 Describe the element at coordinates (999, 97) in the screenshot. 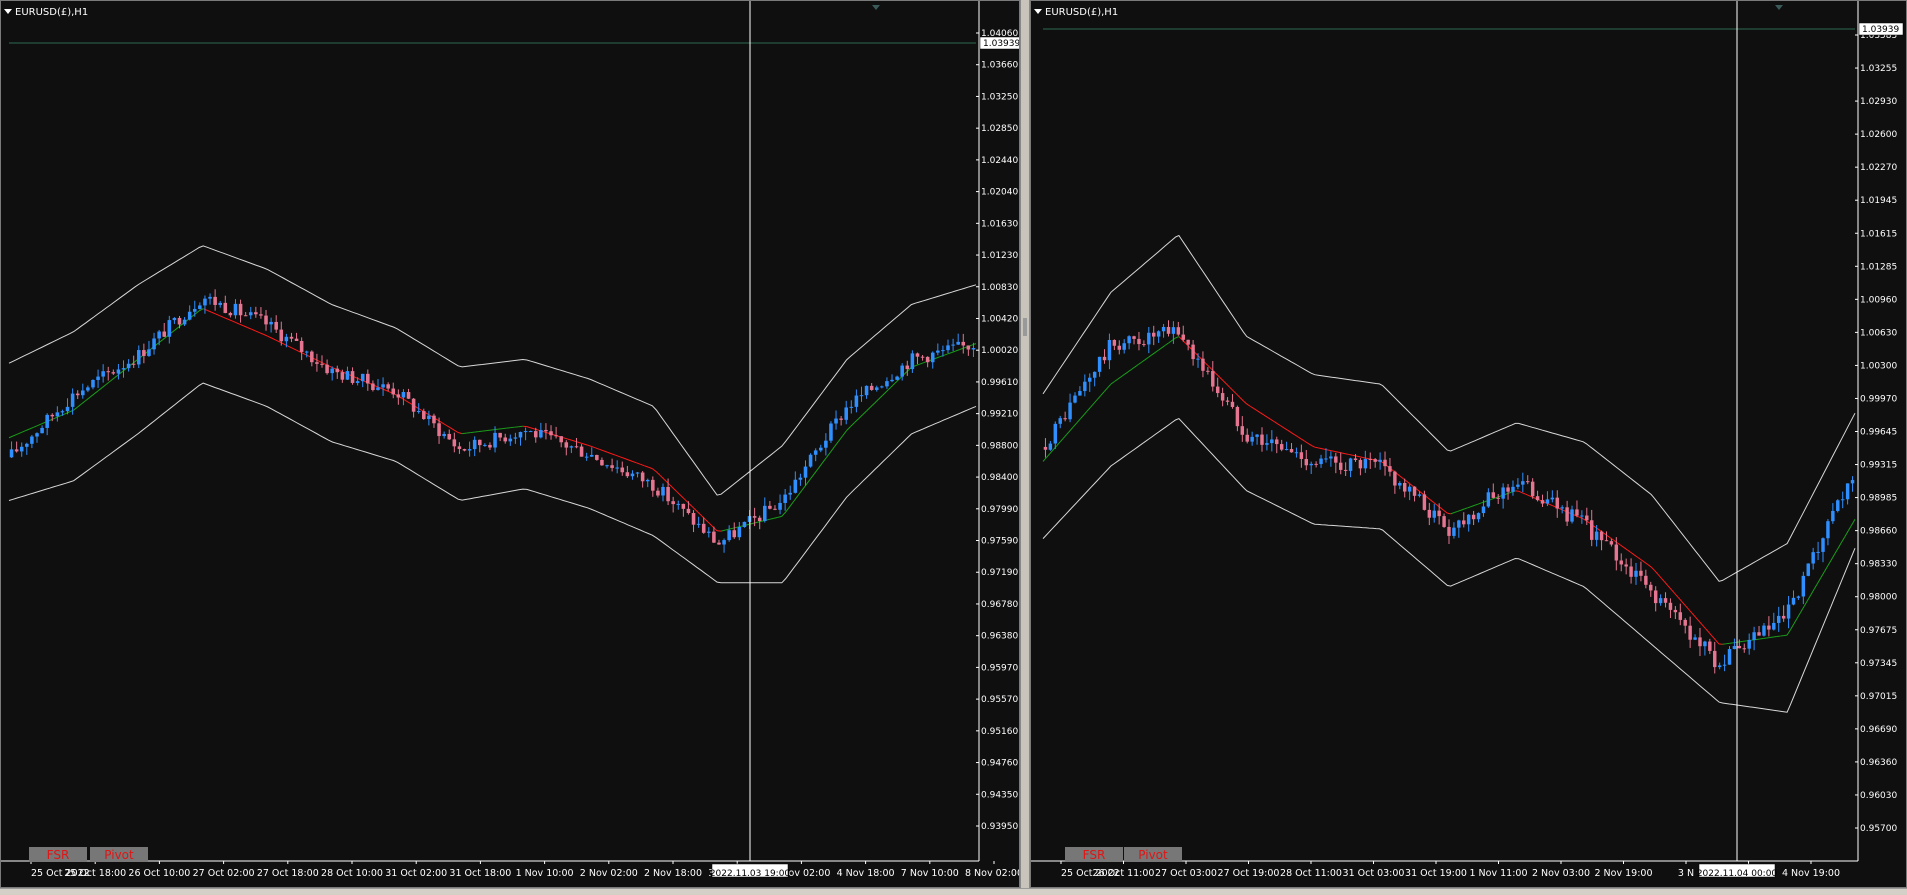

I see `price-tick-label: 1.03250` at that location.